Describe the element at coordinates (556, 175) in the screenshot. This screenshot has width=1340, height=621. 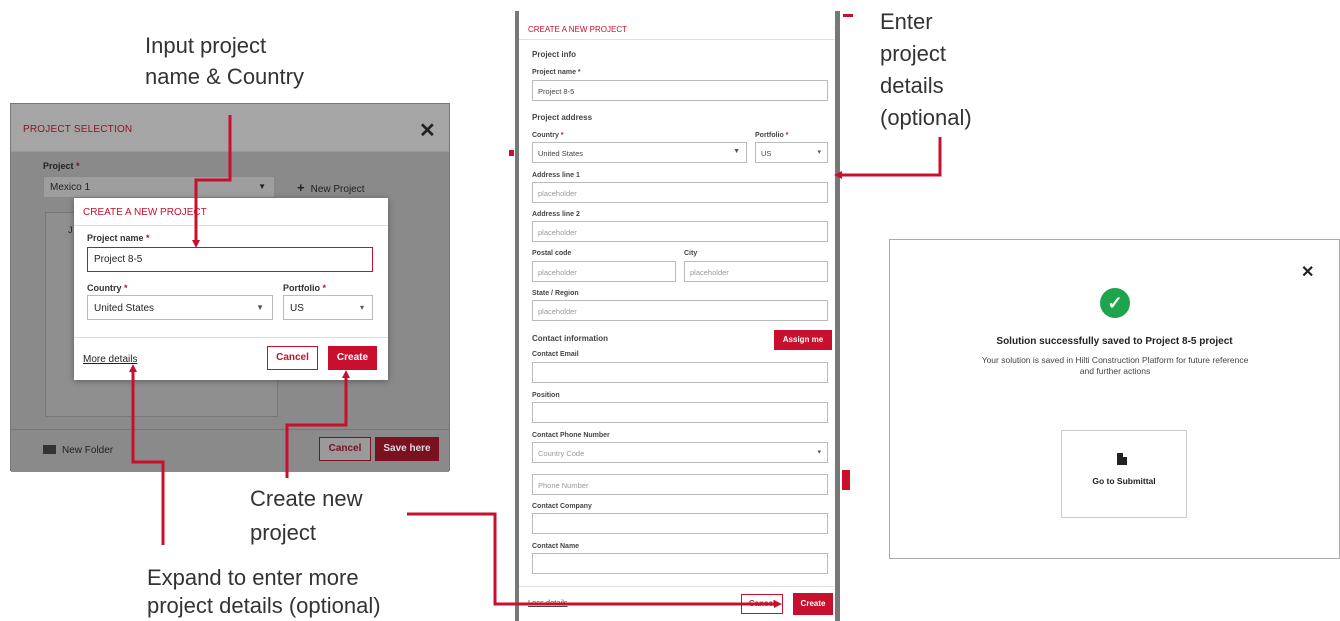
I see `address1-label: Address line 1` at that location.